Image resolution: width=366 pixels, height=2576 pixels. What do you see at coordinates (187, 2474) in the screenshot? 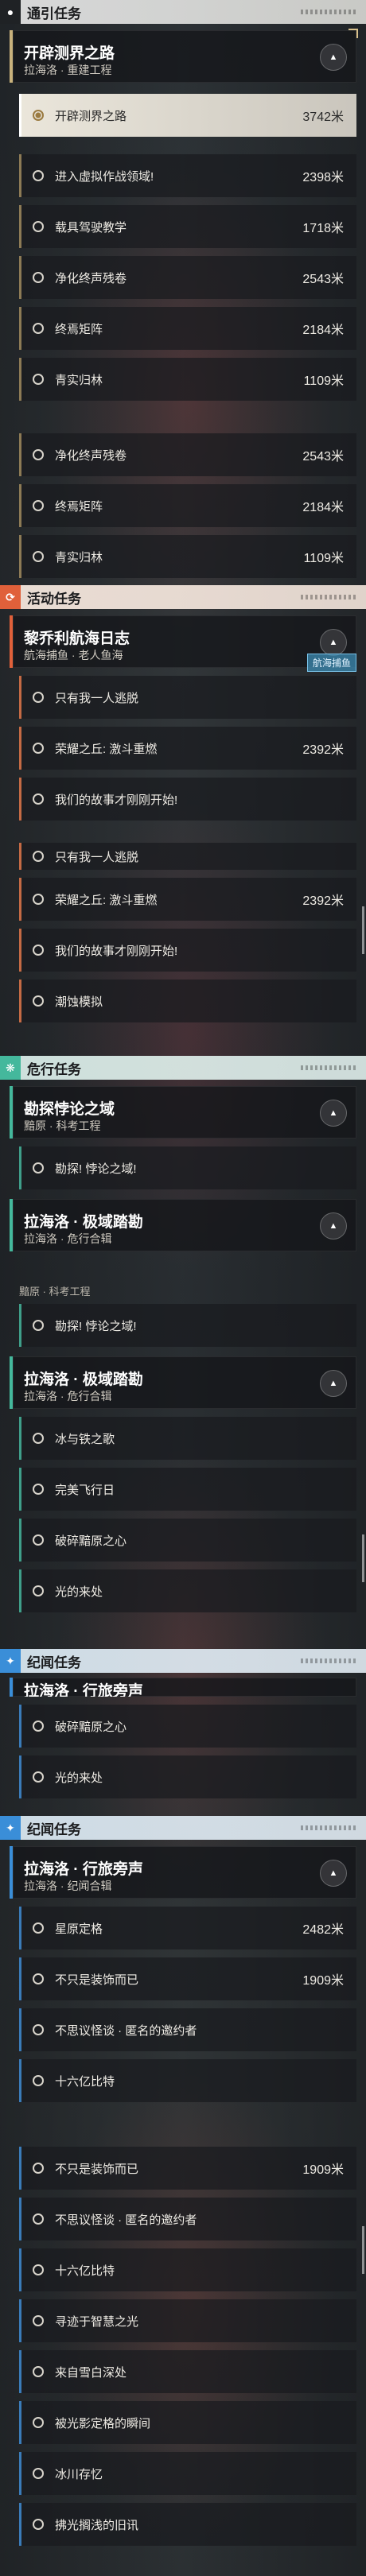
I see `quest-step: 冰川存忆` at bounding box center [187, 2474].